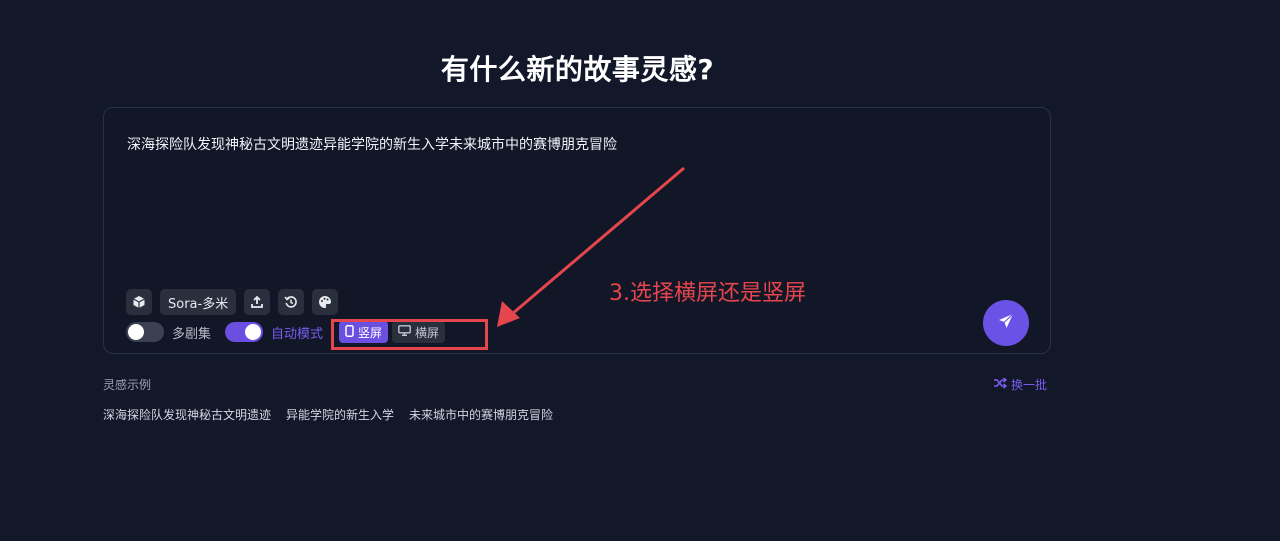 The image size is (1280, 541). I want to click on multi-episode-label: 多剧集, so click(192, 334).